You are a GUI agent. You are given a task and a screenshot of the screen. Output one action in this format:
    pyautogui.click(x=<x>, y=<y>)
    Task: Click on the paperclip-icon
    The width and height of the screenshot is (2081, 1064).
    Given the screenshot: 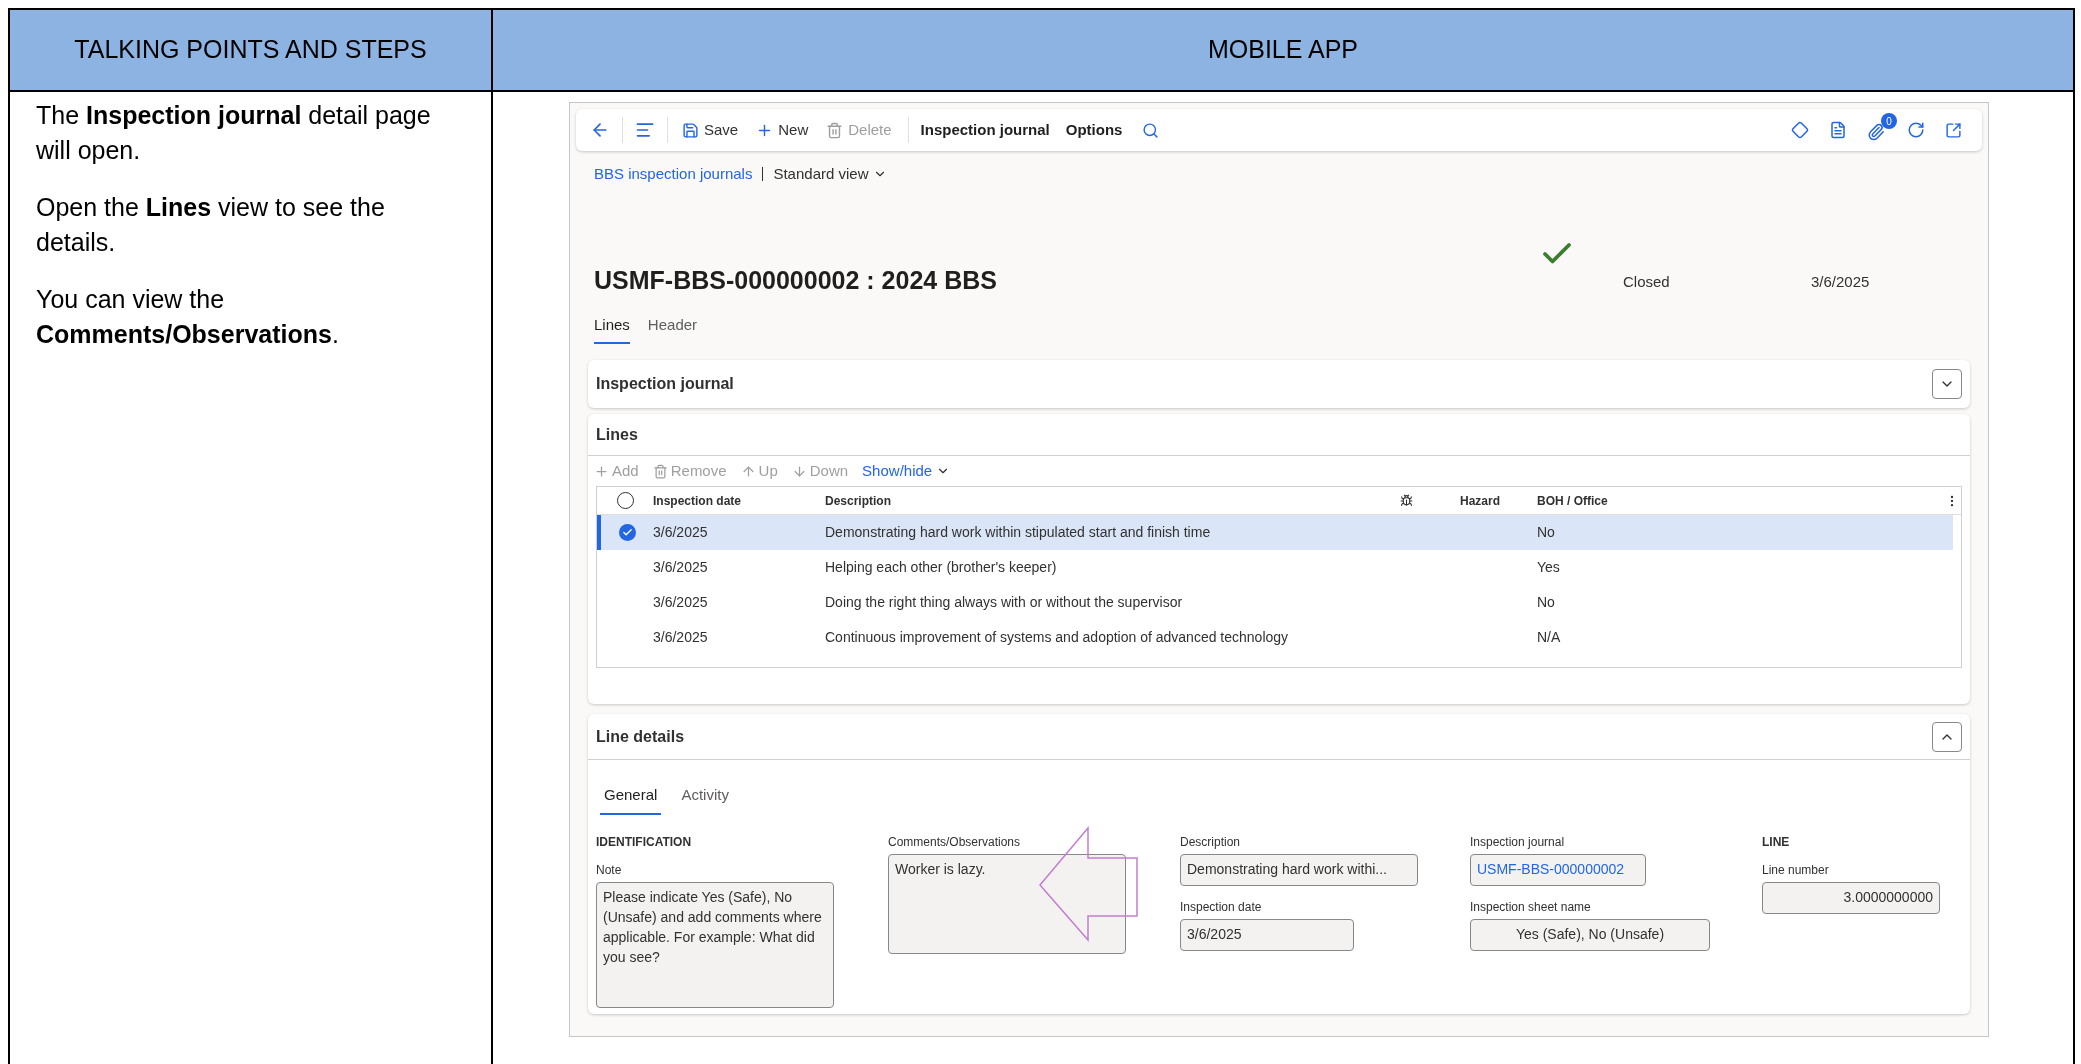 What is the action you would take?
    pyautogui.click(x=1876, y=132)
    